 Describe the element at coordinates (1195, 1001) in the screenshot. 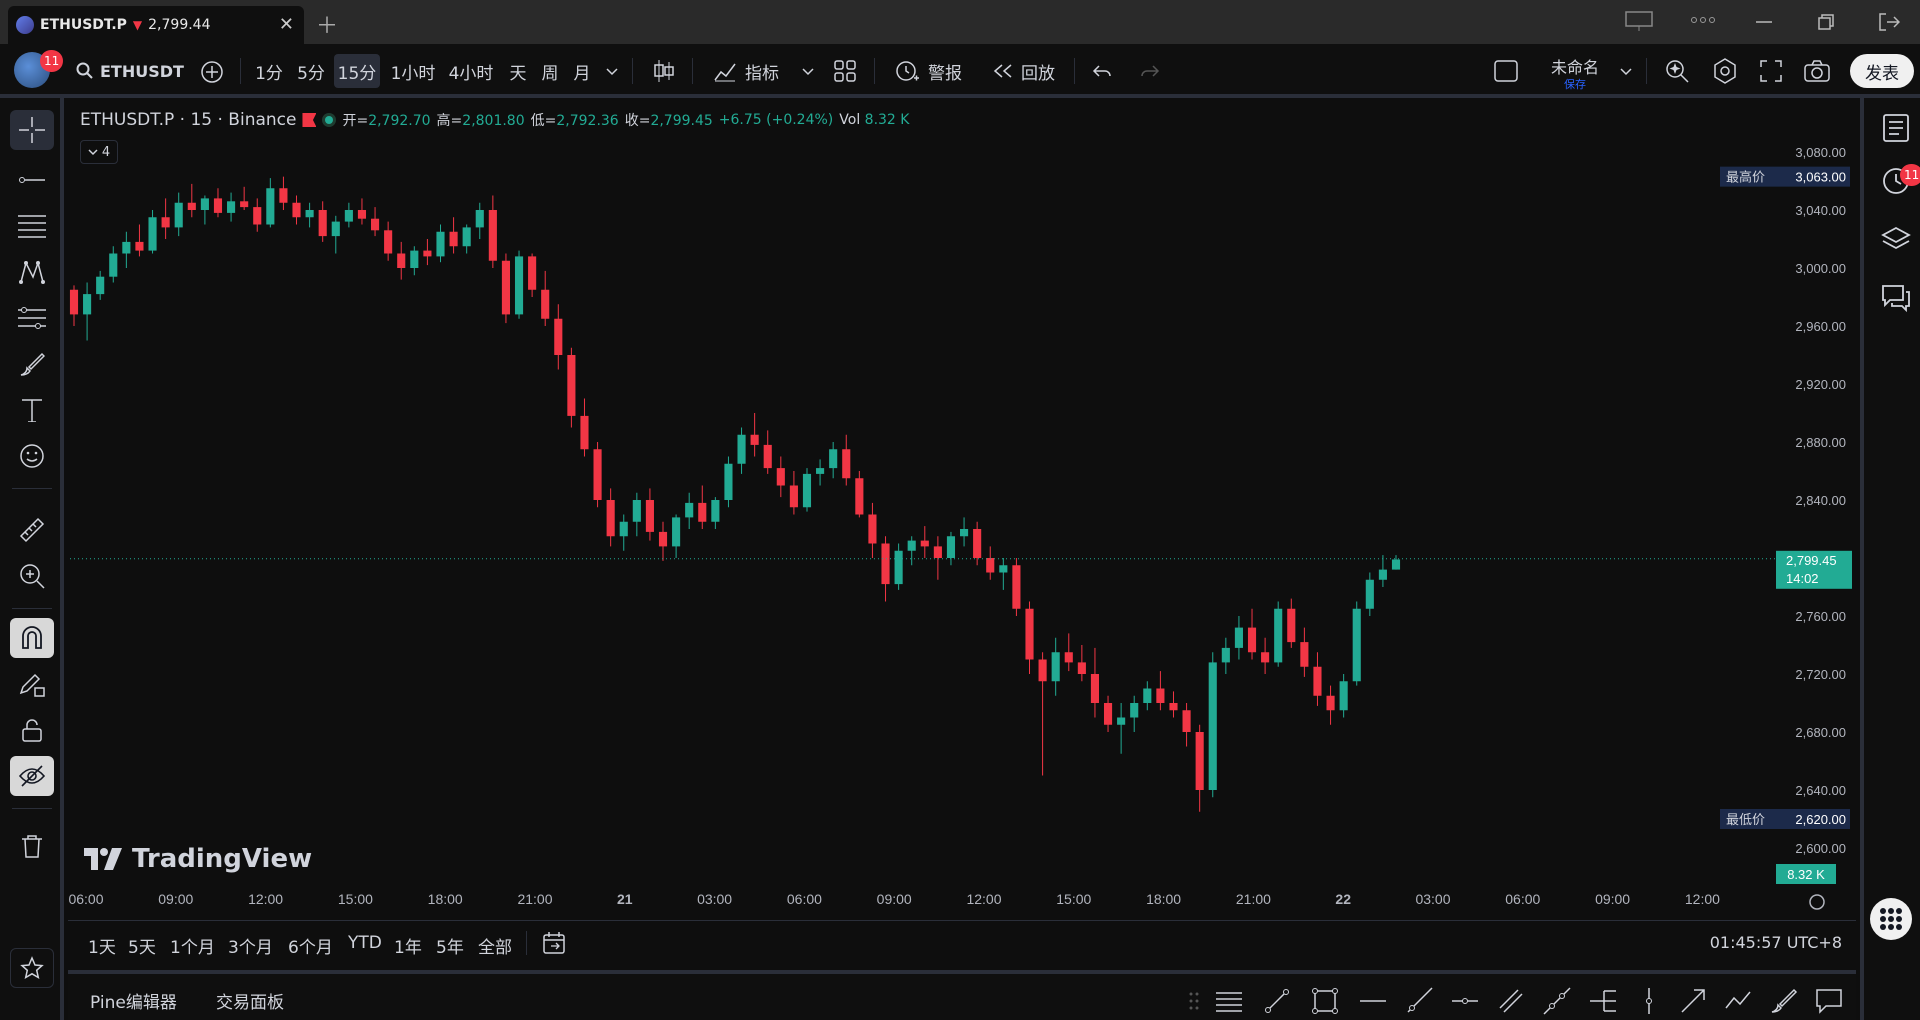

I see `drag-handle-icon` at that location.